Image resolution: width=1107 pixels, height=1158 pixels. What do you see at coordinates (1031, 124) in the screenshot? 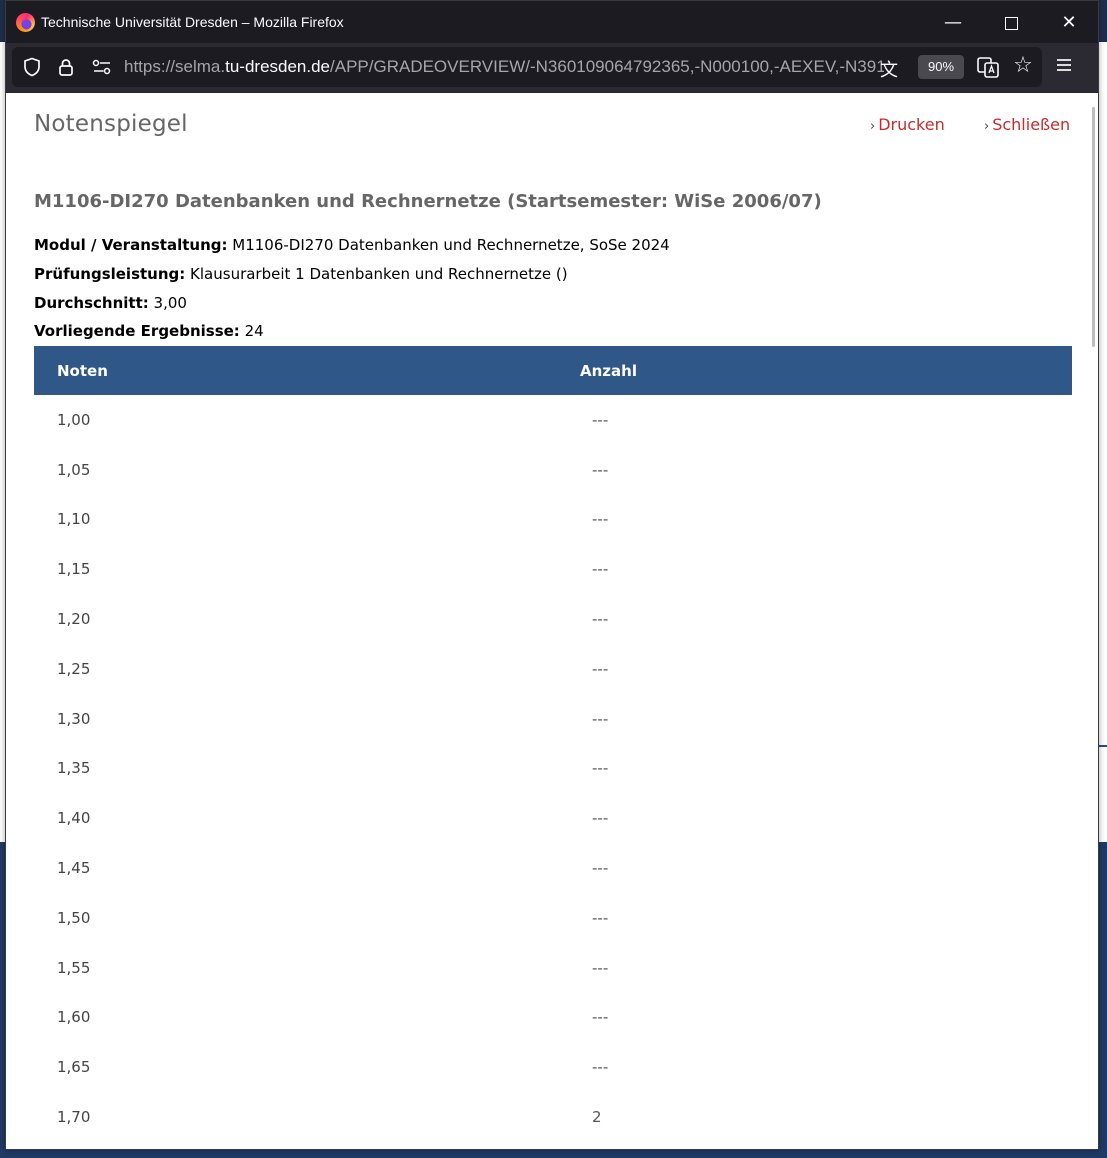
I see `close-link-label: Schließen` at bounding box center [1031, 124].